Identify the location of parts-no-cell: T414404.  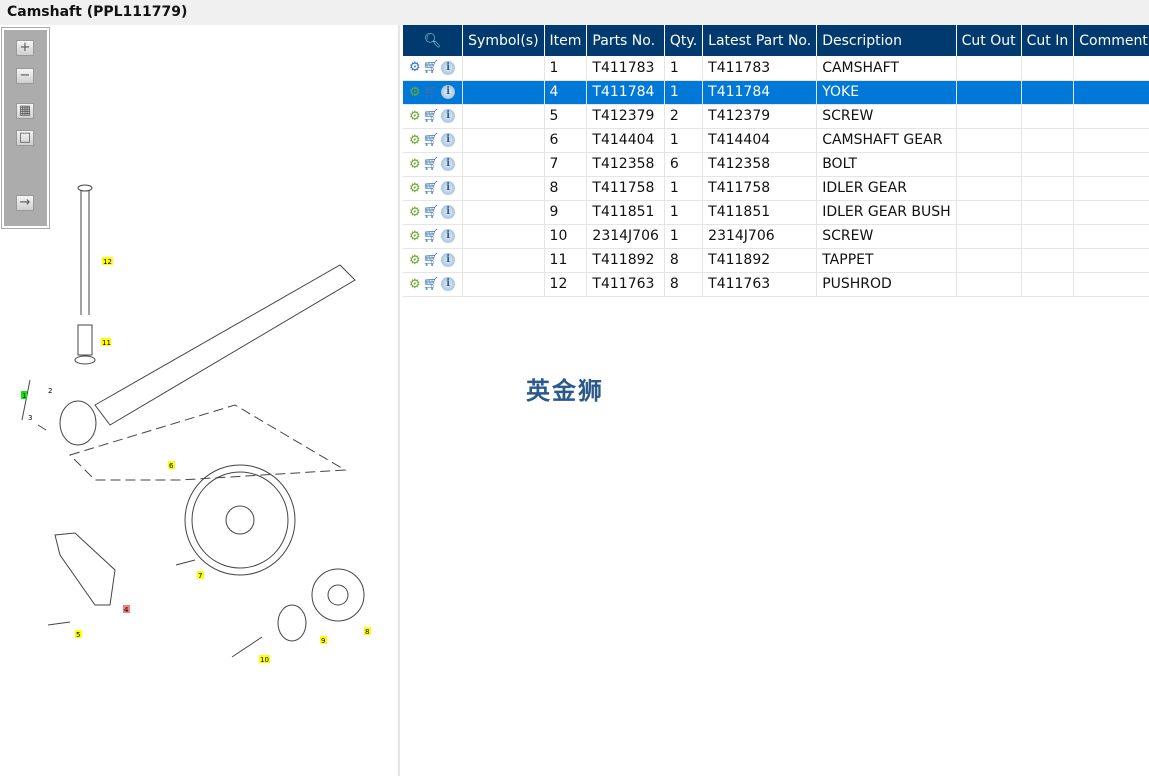
(625, 140).